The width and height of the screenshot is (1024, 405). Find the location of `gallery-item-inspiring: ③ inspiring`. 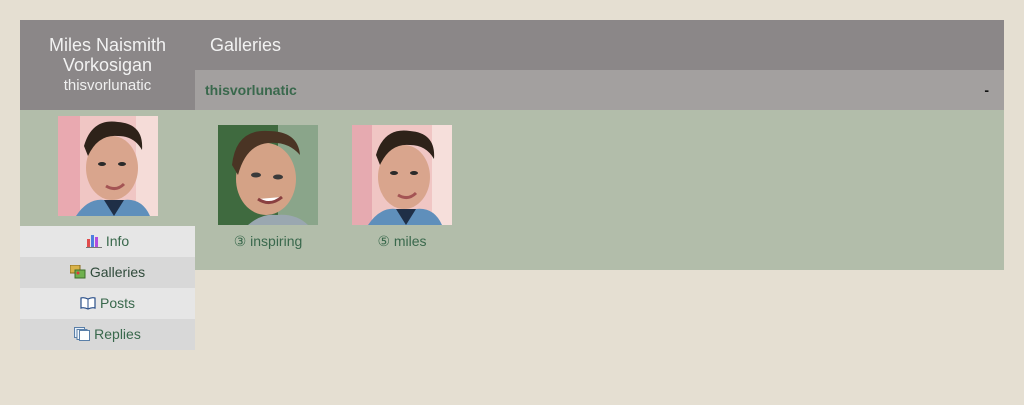

gallery-item-inspiring: ③ inspiring is located at coordinates (268, 187).